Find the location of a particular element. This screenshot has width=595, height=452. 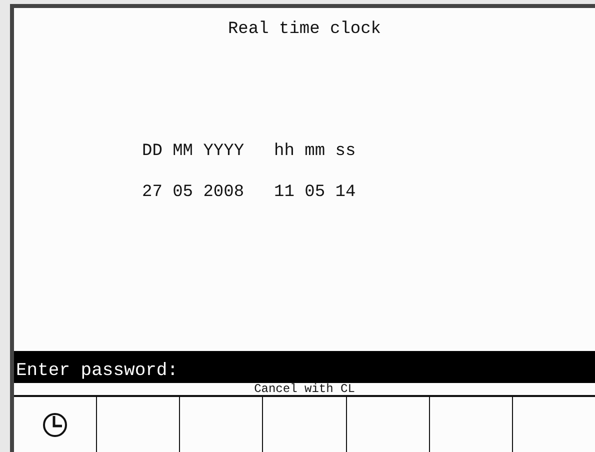

field-label: DD MM YYYY is located at coordinates (193, 151).